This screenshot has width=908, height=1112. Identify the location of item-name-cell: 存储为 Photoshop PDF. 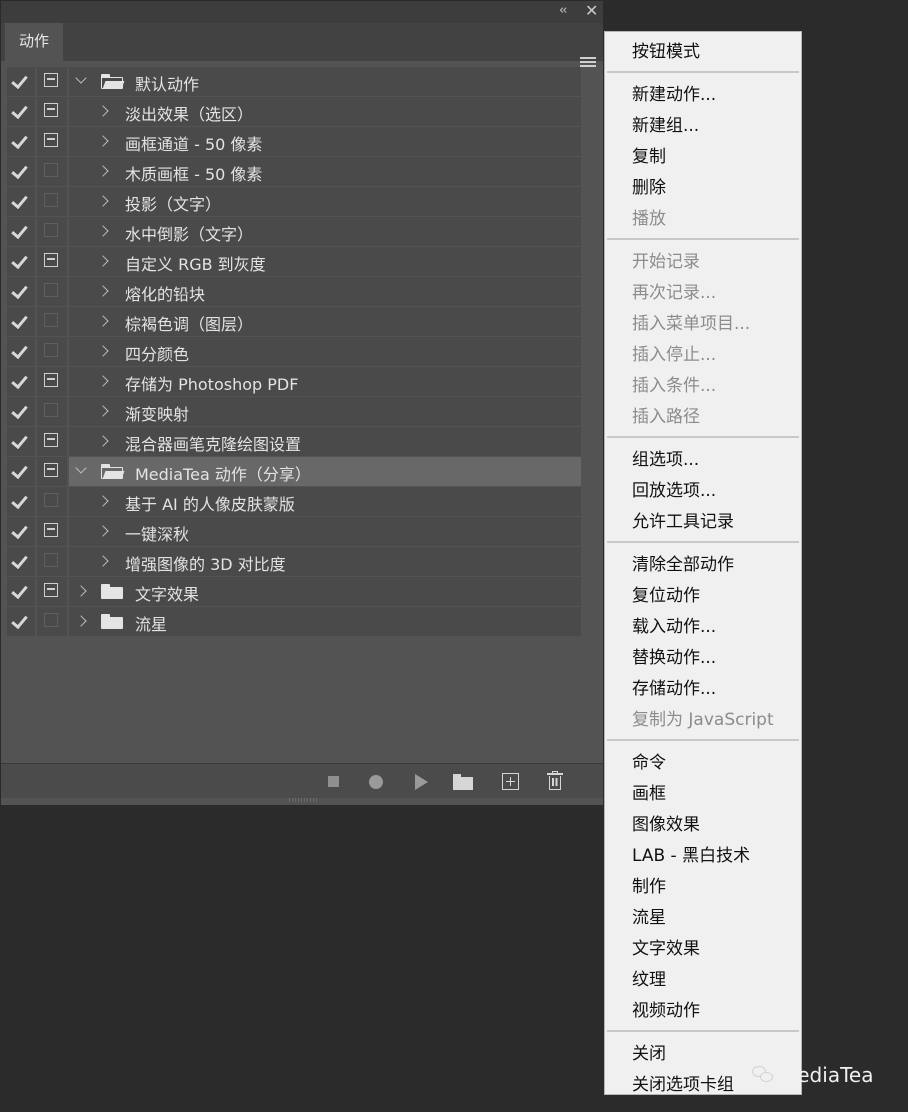
(325, 381).